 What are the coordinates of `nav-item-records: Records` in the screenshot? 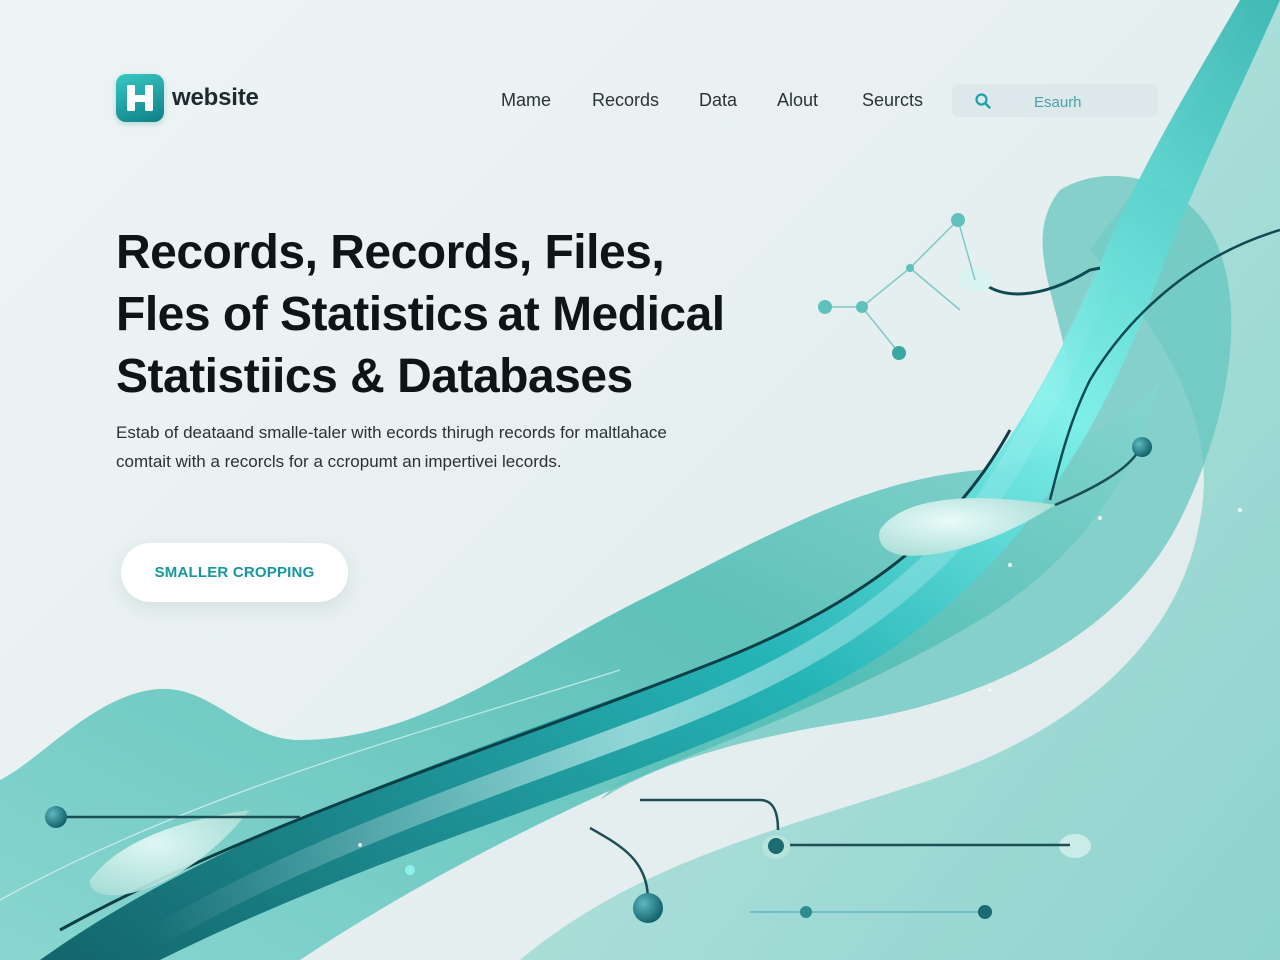 It's located at (625, 100).